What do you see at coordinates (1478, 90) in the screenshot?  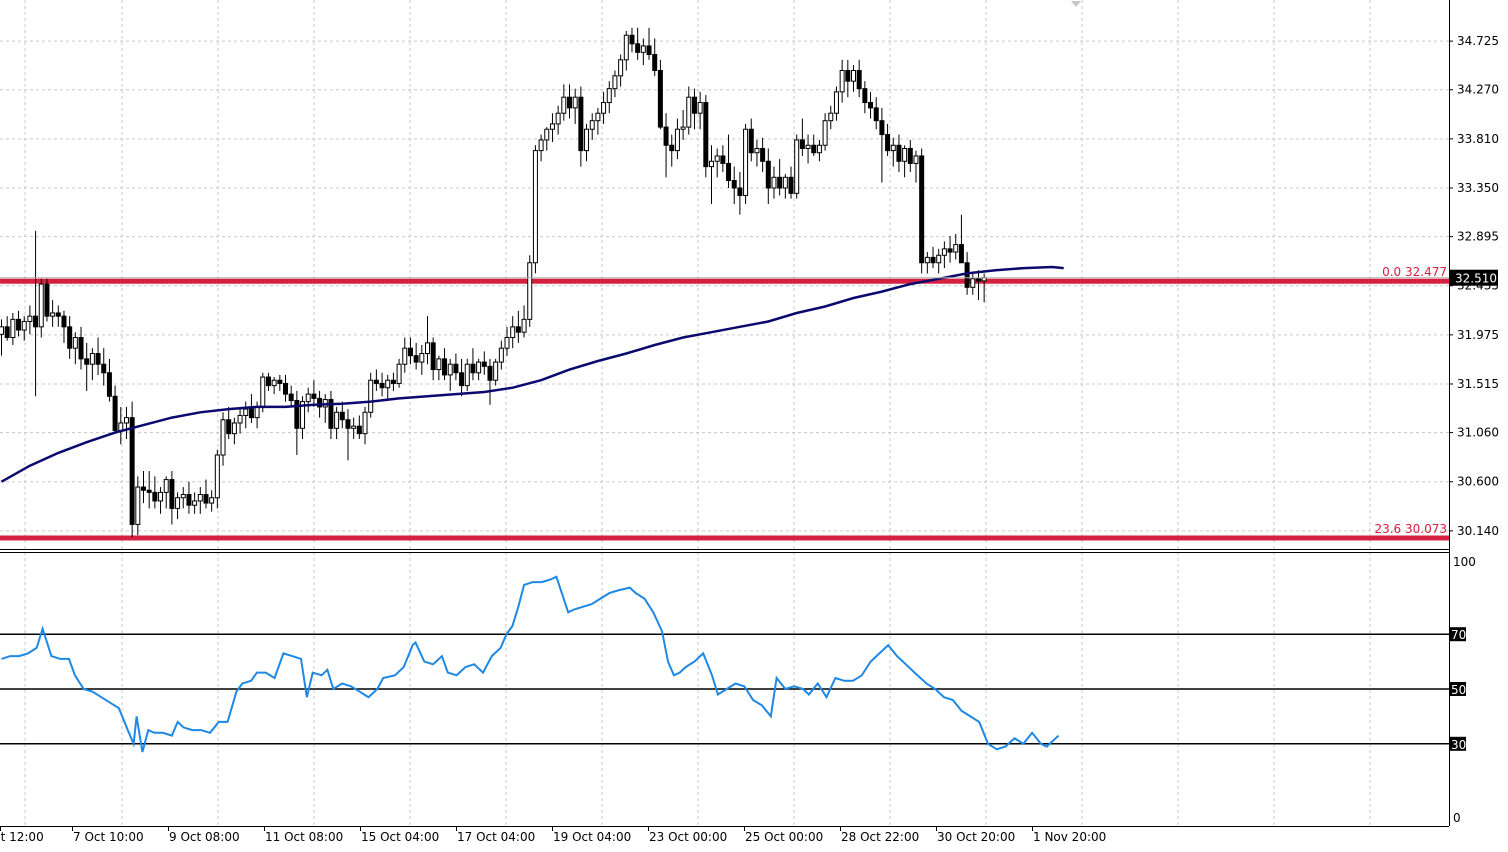 I see `price-tick-label: 34.270` at bounding box center [1478, 90].